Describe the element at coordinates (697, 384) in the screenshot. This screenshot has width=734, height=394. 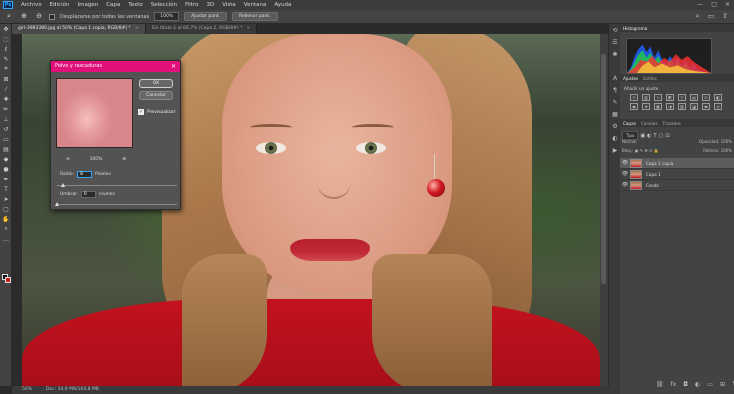
I see `adjustment-layer-icon: ◐` at that location.